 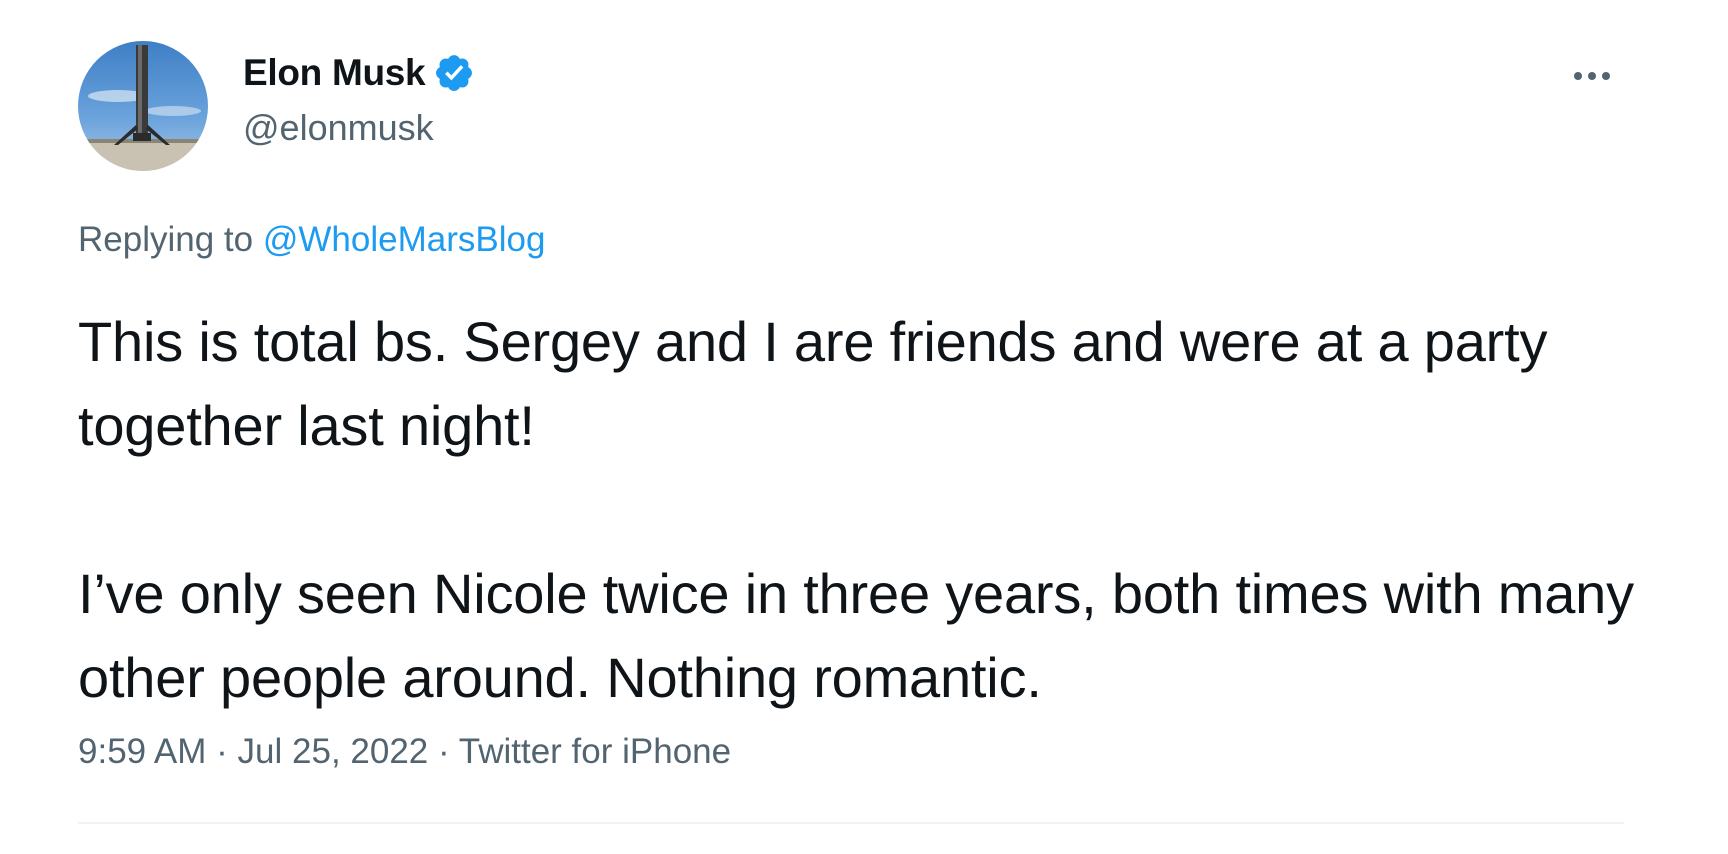 What do you see at coordinates (851, 823) in the screenshot?
I see `divider` at bounding box center [851, 823].